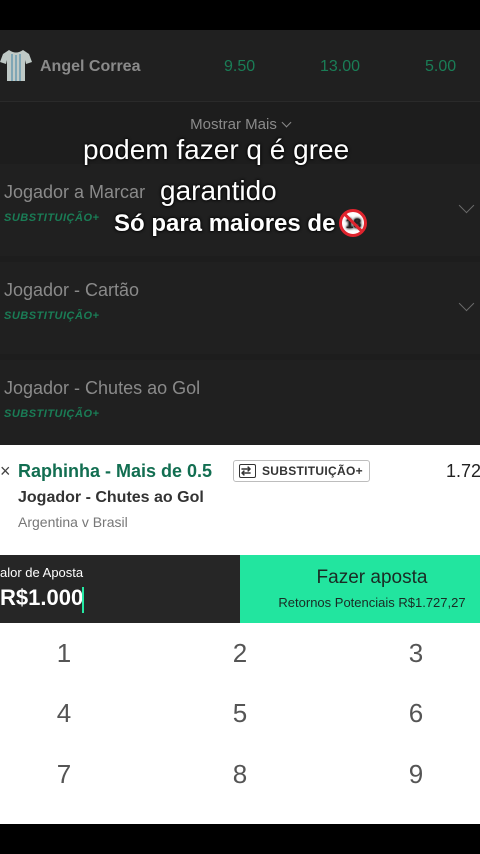 The width and height of the screenshot is (480, 854). What do you see at coordinates (408, 774) in the screenshot?
I see `key-9: 9` at bounding box center [408, 774].